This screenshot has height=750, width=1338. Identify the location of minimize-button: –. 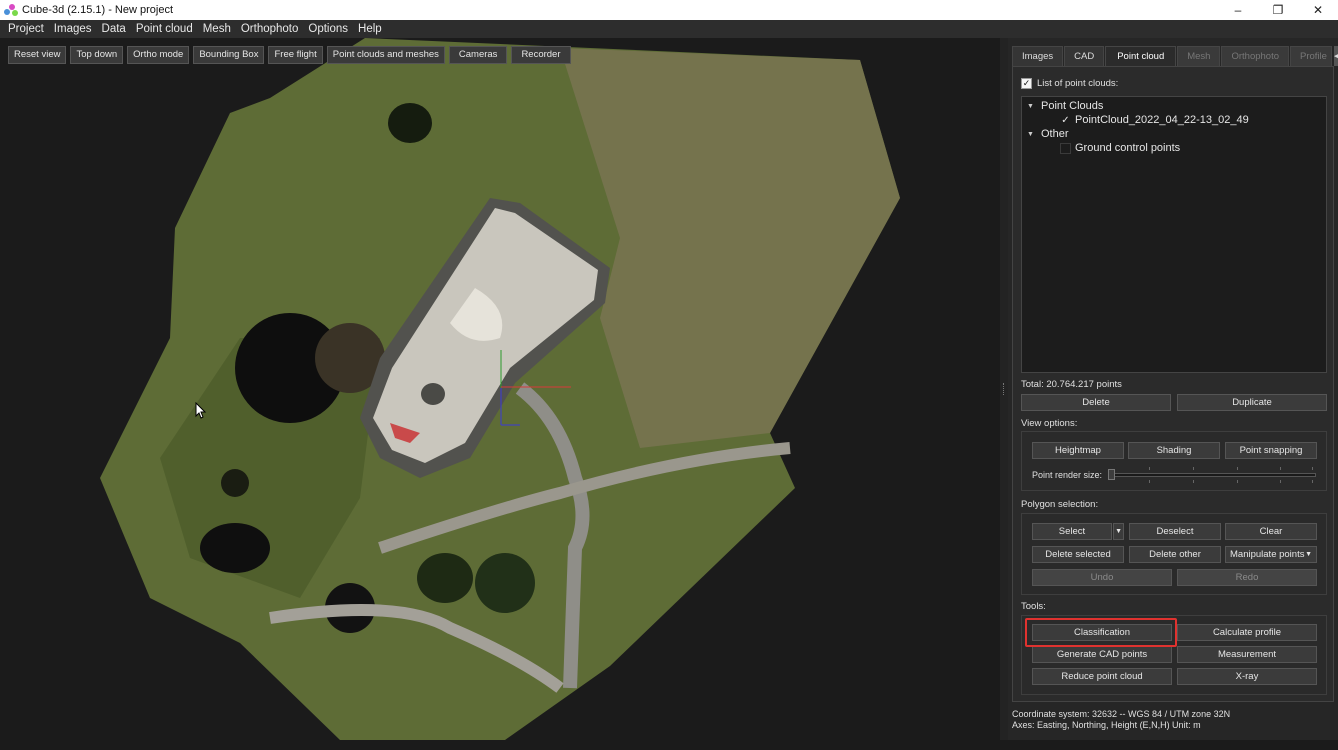
(1238, 10).